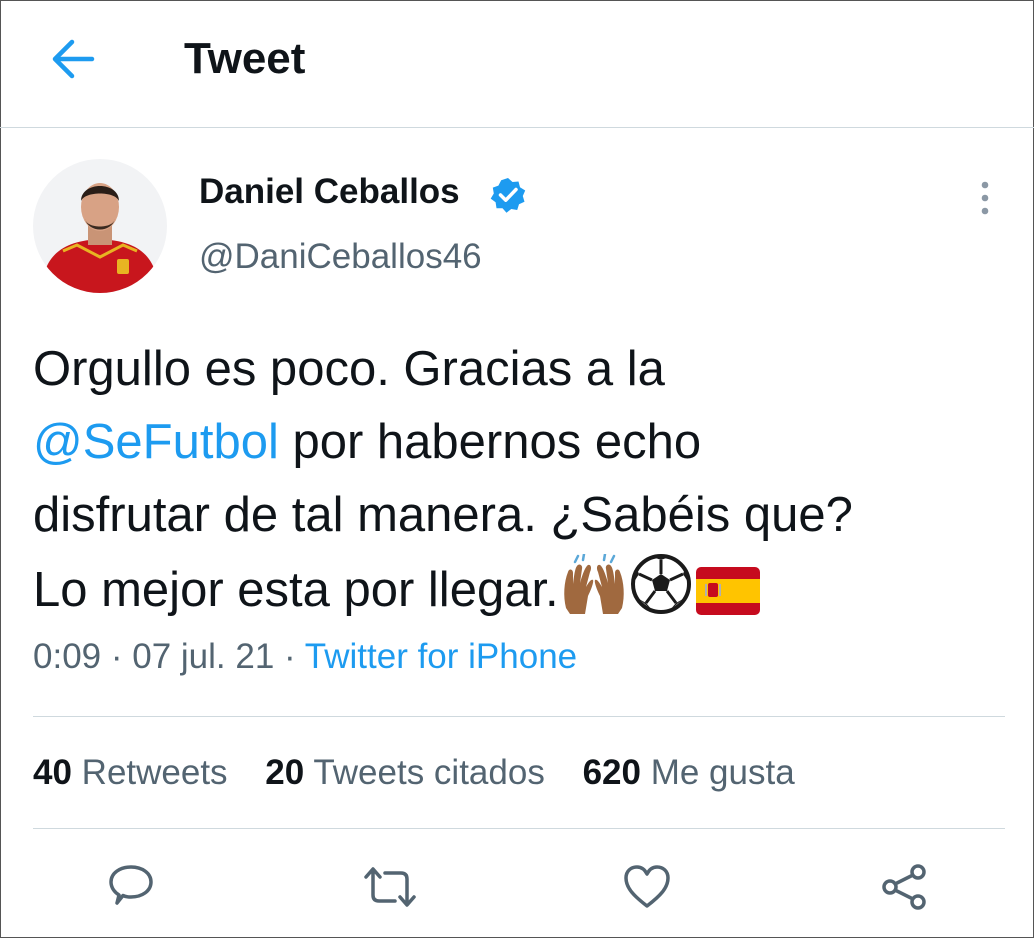 The image size is (1034, 938). Describe the element at coordinates (717, 772) in the screenshot. I see `likes-label: Me gusta` at that location.